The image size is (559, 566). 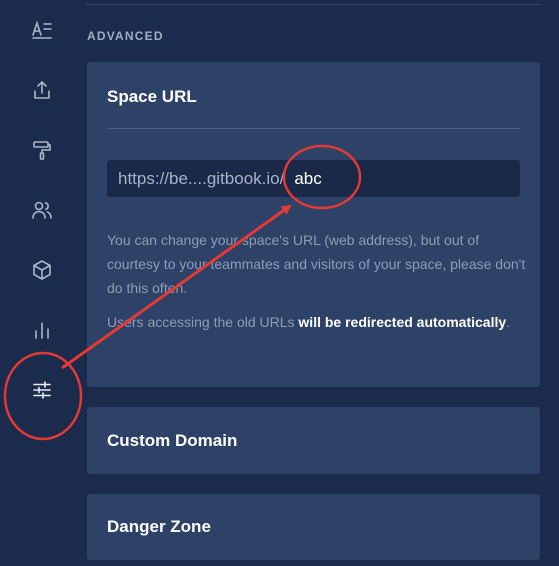 I want to click on share-icon, so click(x=42, y=90).